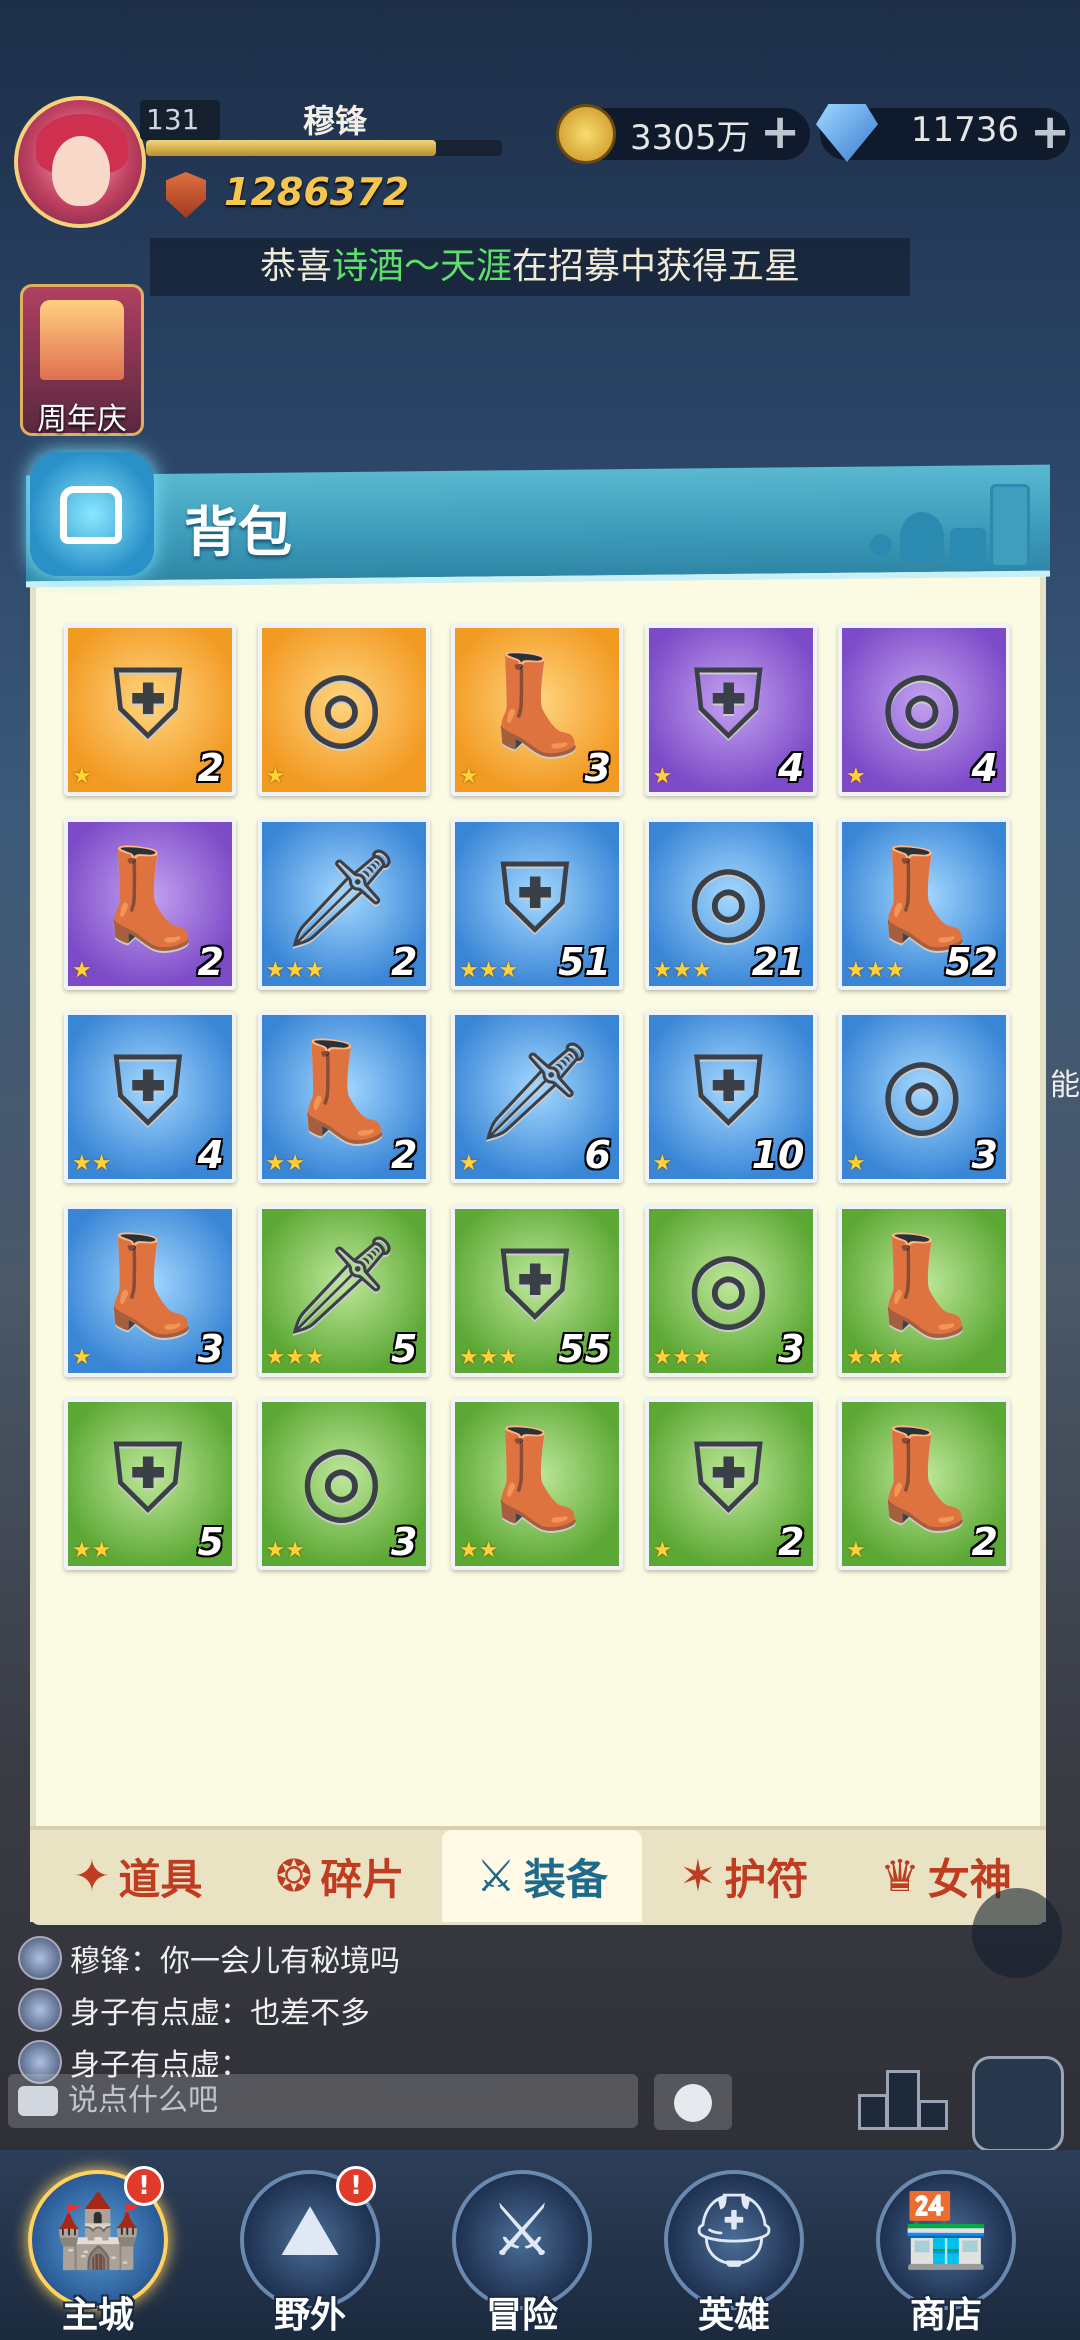 This screenshot has width=1080, height=2340. I want to click on nav-icon: 🏪, so click(946, 2230).